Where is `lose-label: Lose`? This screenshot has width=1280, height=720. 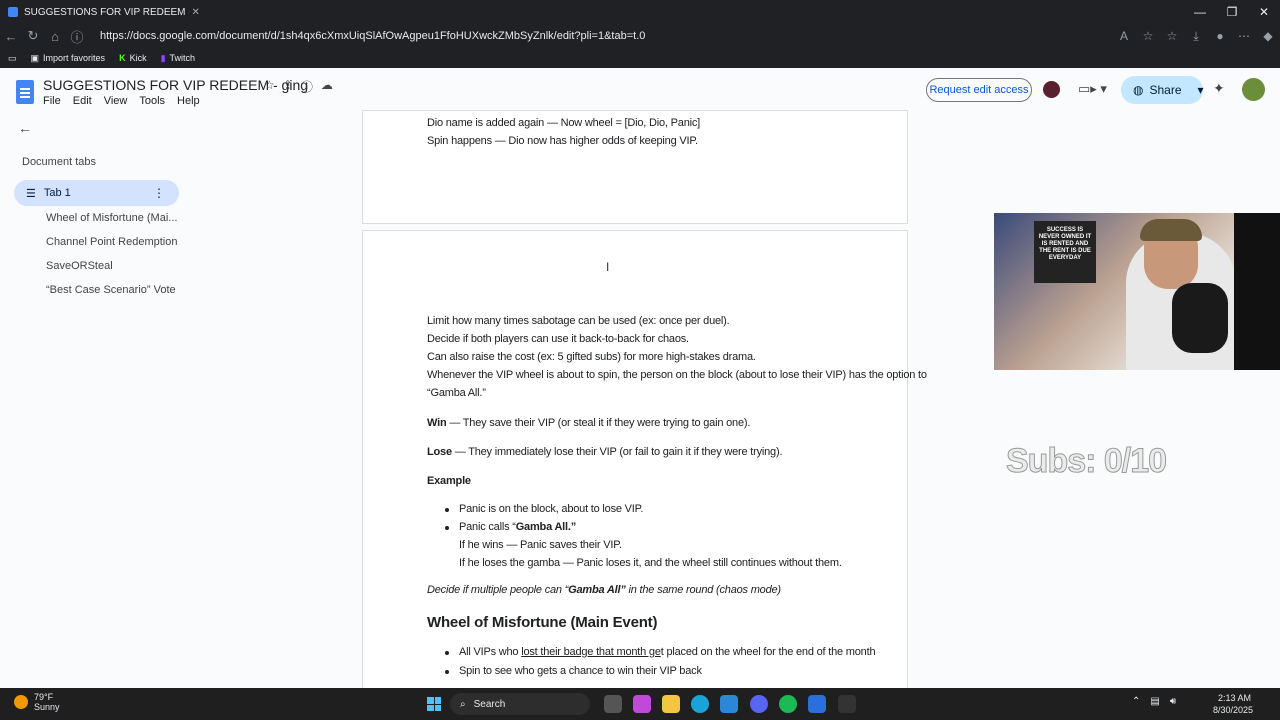
lose-label: Lose is located at coordinates (439, 452).